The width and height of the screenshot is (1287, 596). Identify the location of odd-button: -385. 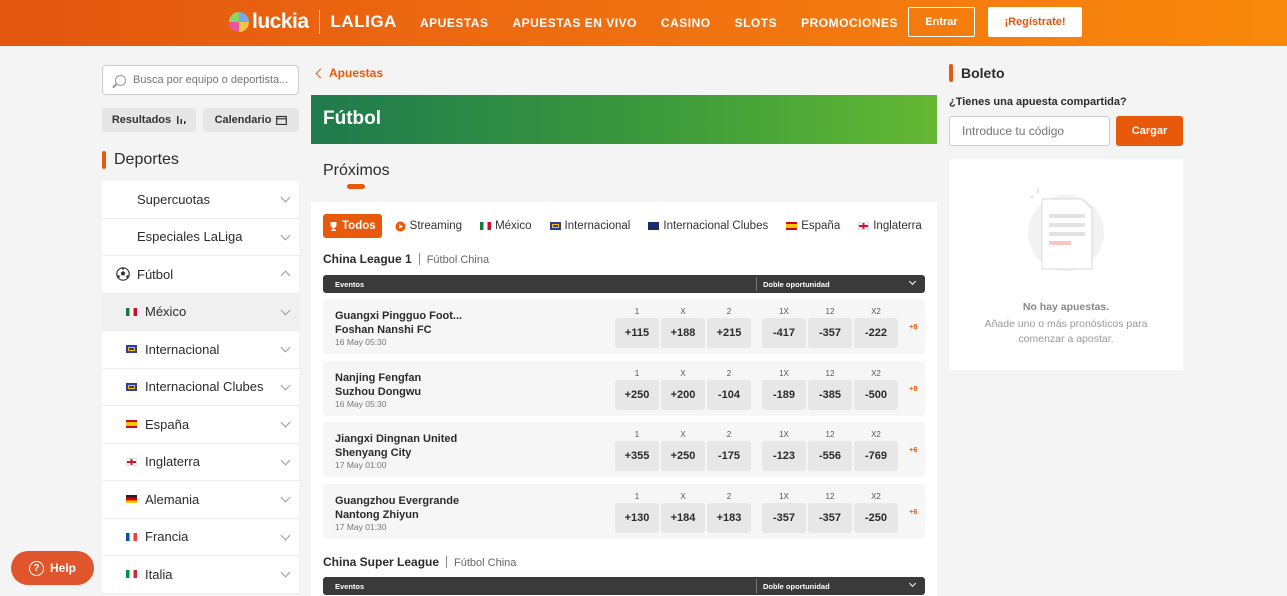
(830, 394).